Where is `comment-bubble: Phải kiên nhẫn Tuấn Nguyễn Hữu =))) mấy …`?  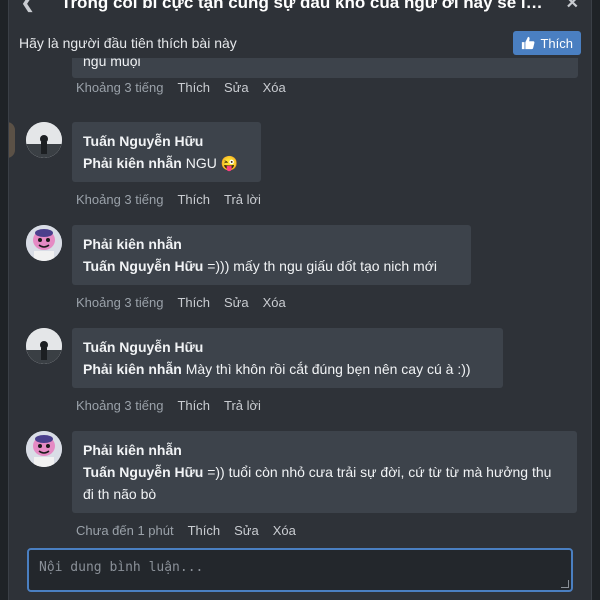
comment-bubble: Phải kiên nhẫn Tuấn Nguyễn Hữu =))) mấy … is located at coordinates (271, 255).